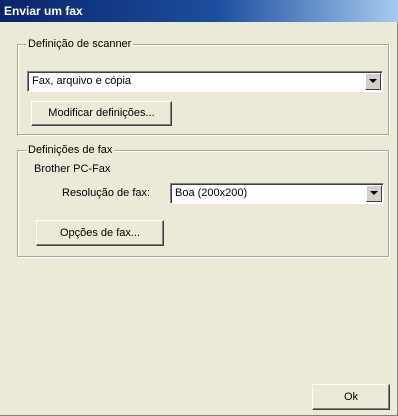 The image size is (398, 416). What do you see at coordinates (70, 150) in the screenshot?
I see `fax-settings-legend: Definições de fax` at bounding box center [70, 150].